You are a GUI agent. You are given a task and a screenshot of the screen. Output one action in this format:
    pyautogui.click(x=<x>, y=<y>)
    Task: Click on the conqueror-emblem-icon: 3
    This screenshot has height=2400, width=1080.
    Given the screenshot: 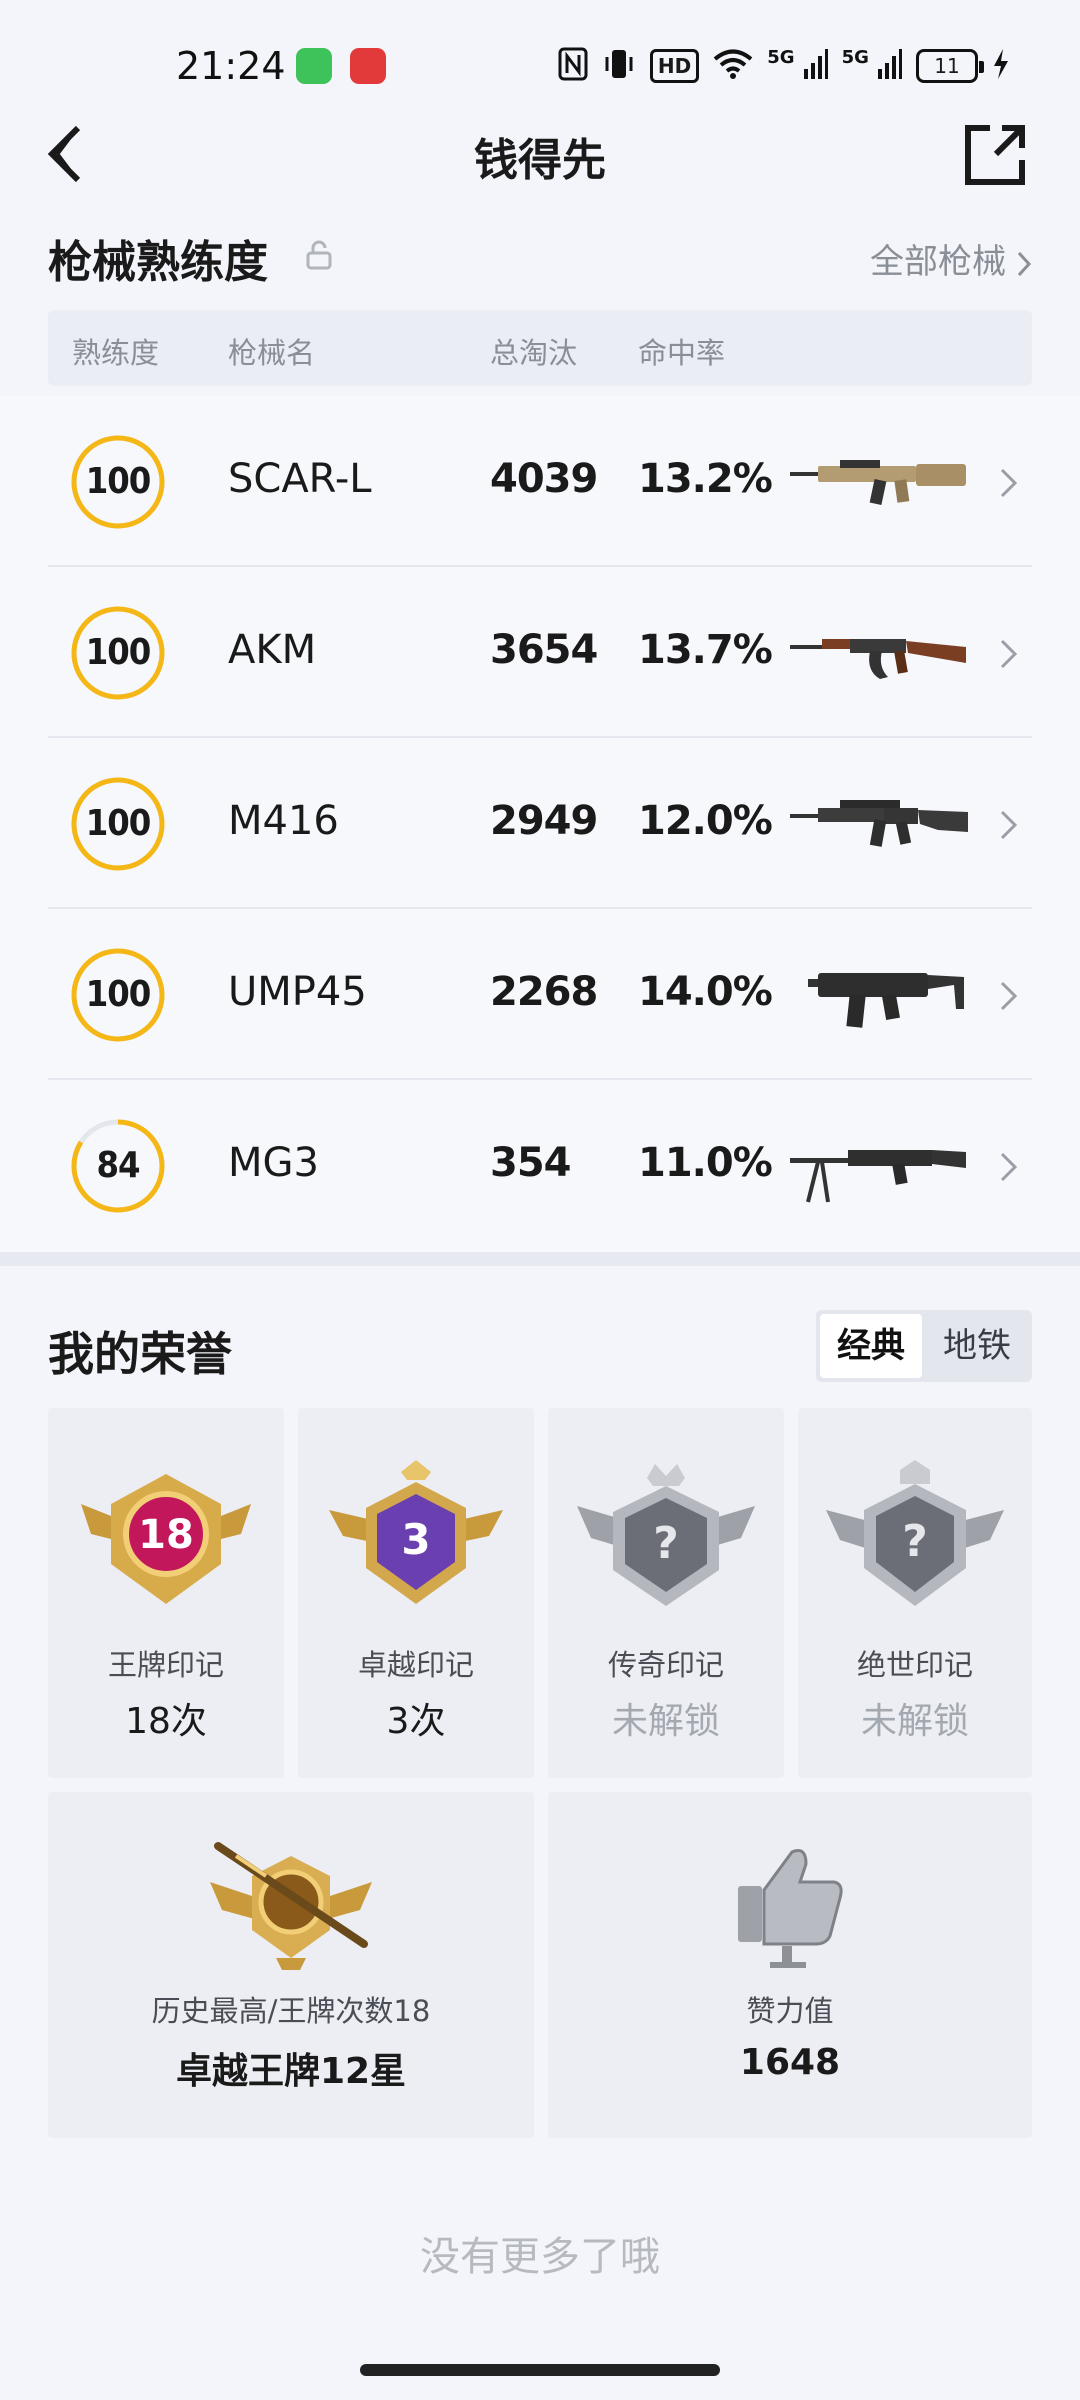 What is the action you would take?
    pyautogui.click(x=416, y=1532)
    